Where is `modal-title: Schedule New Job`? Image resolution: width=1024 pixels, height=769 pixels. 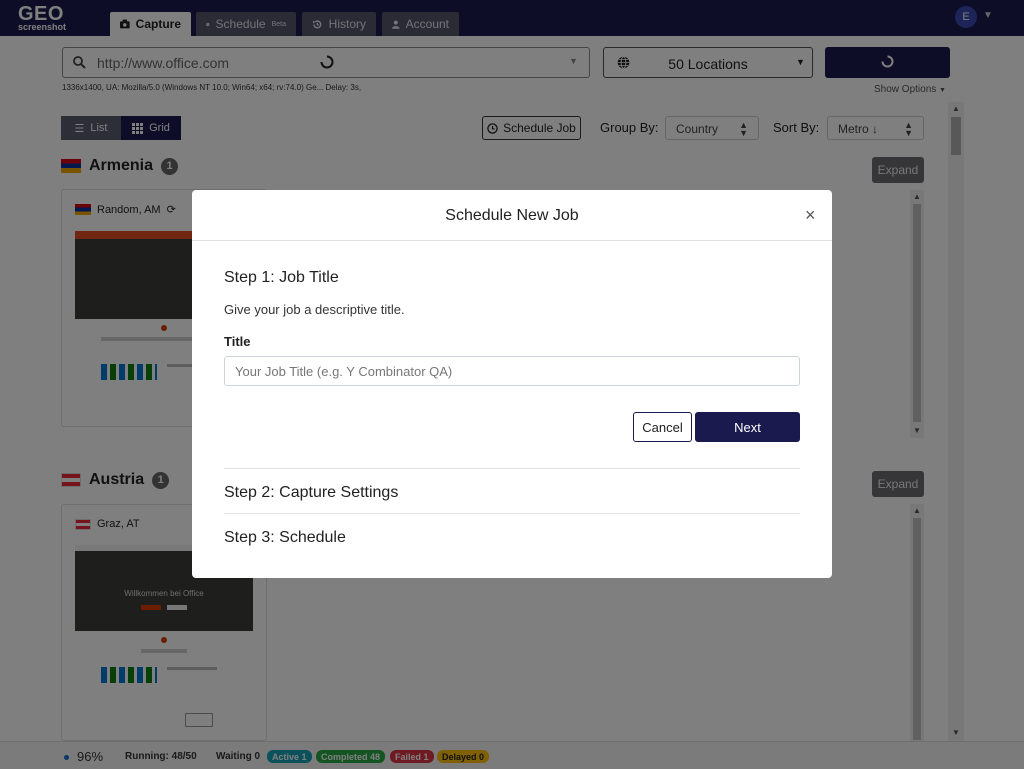
modal-title: Schedule New Job is located at coordinates (512, 215).